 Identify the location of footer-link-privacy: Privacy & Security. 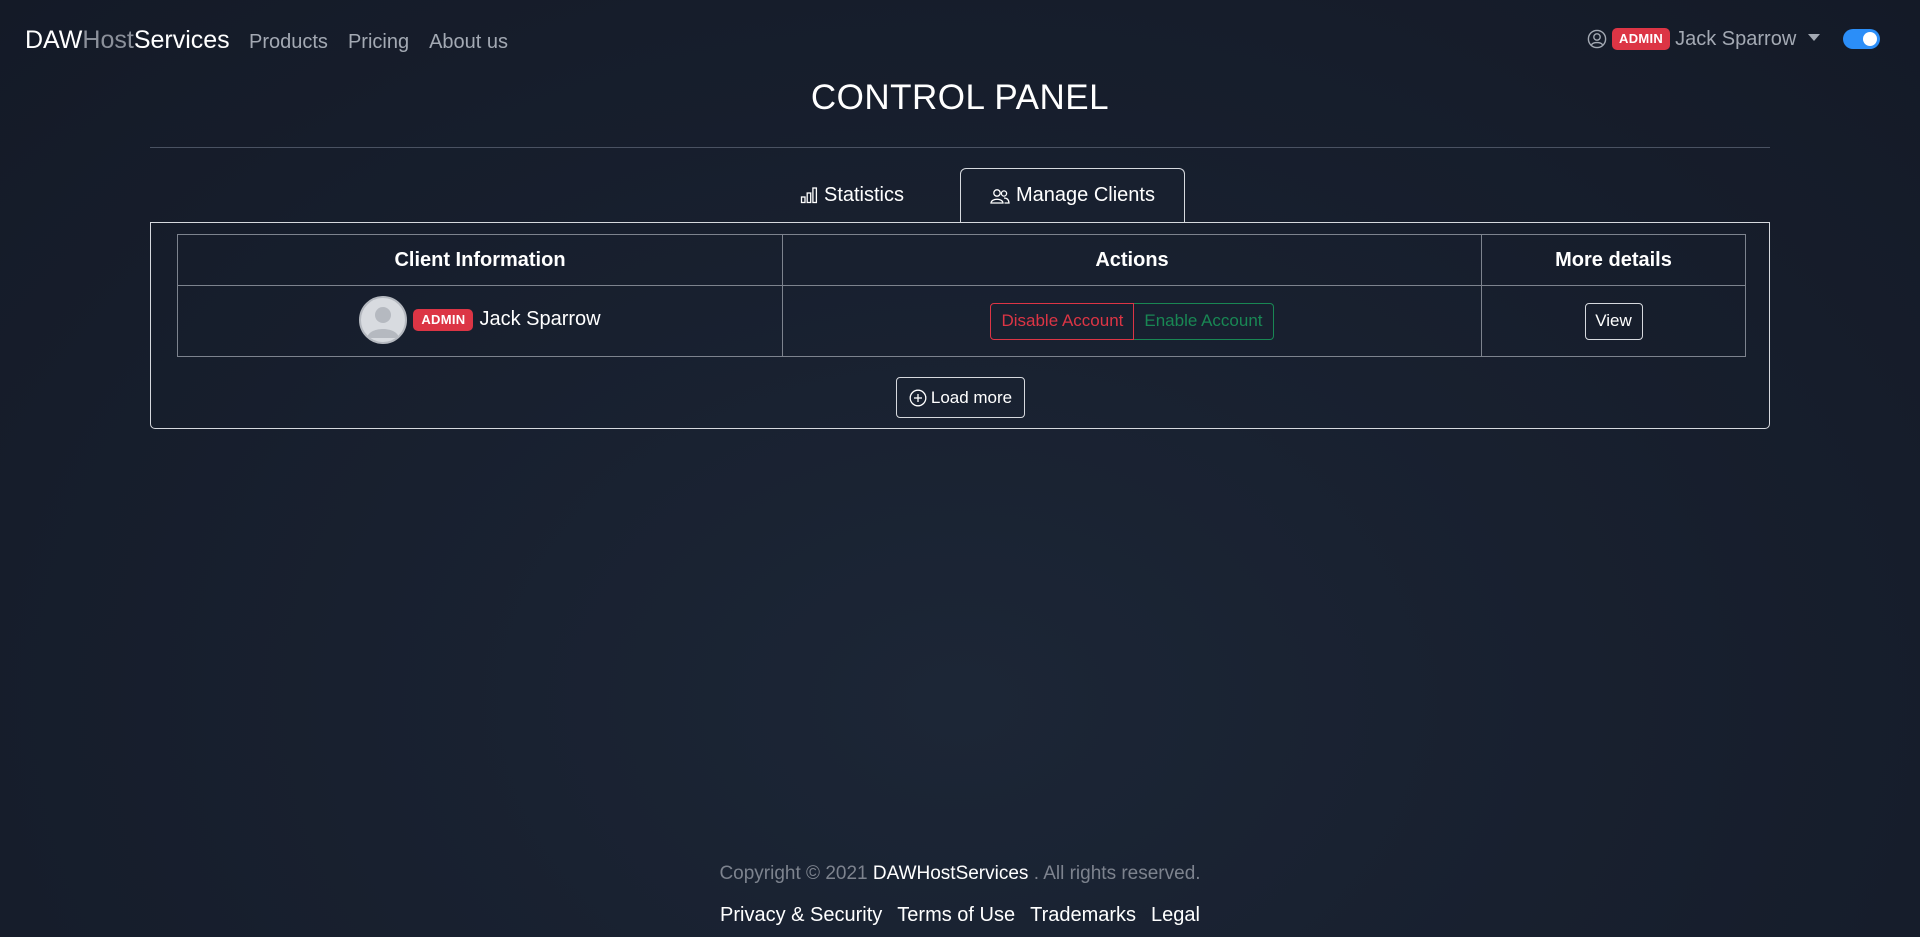
(801, 915).